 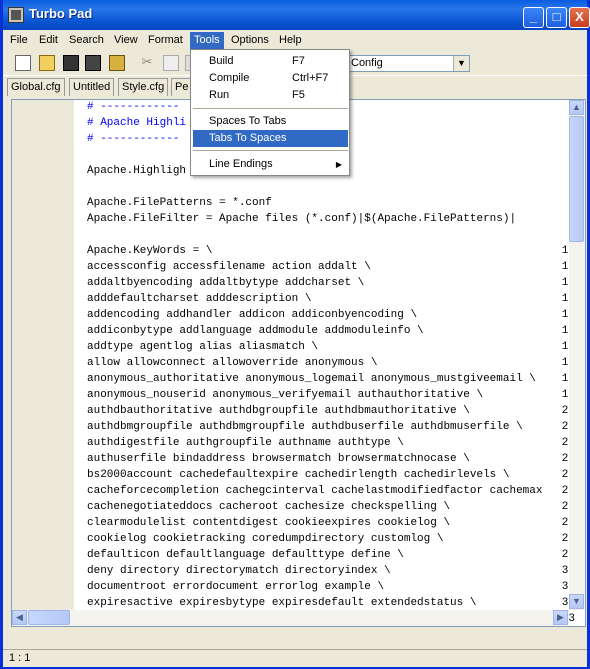 I want to click on menu-item-line-endings: Line Endings ▶, so click(x=270, y=164).